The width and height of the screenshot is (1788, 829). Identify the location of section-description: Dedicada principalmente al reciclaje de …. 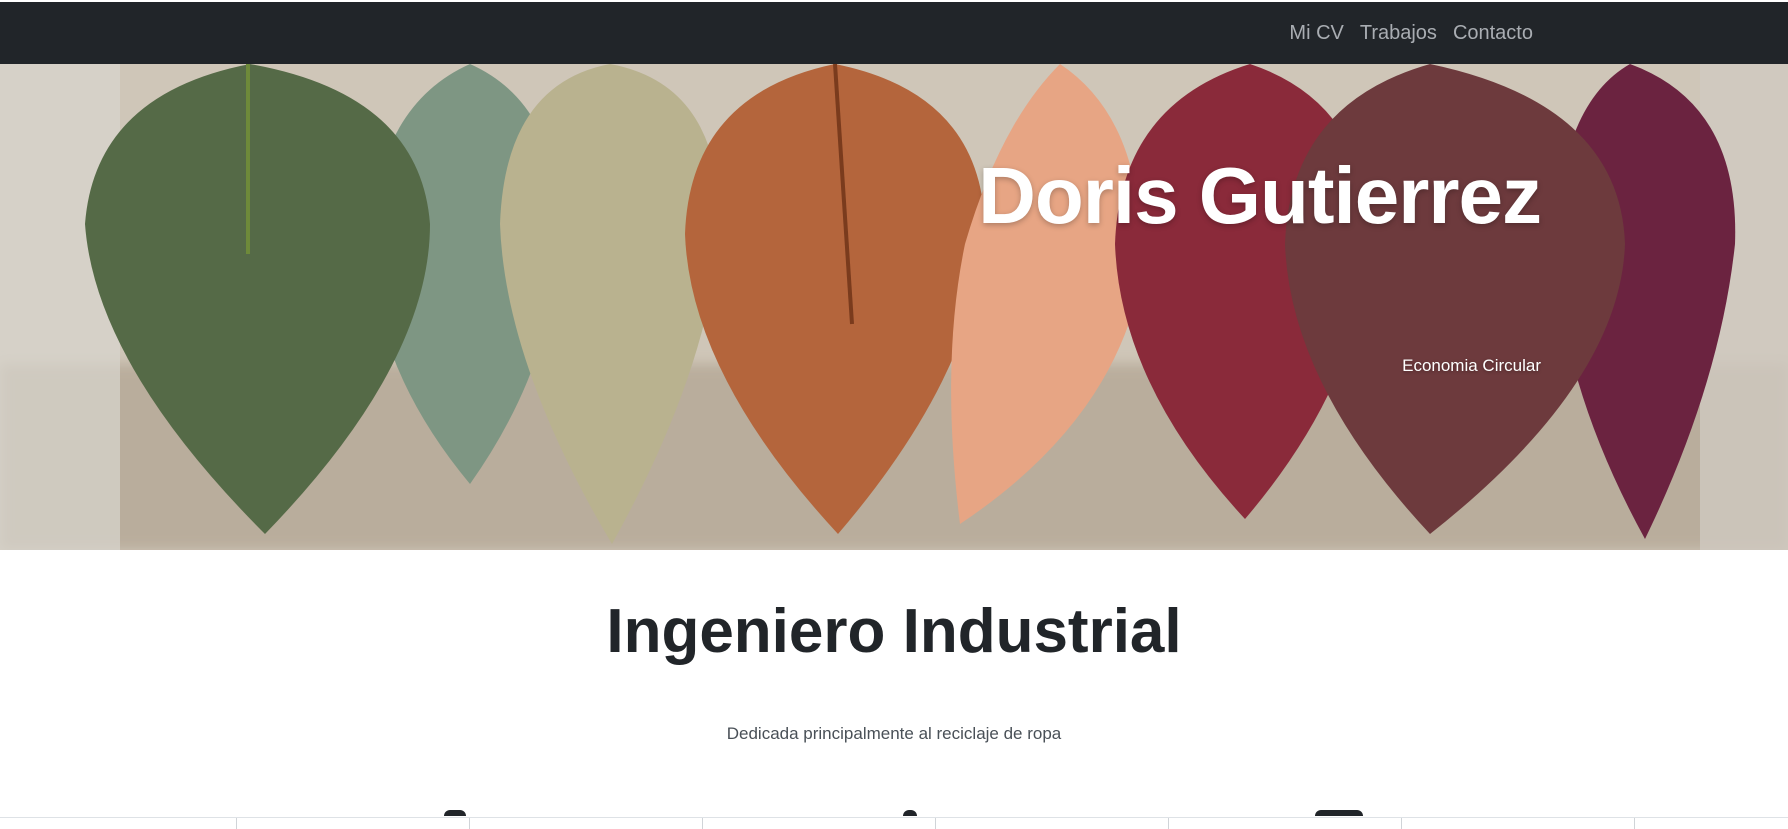
(894, 733).